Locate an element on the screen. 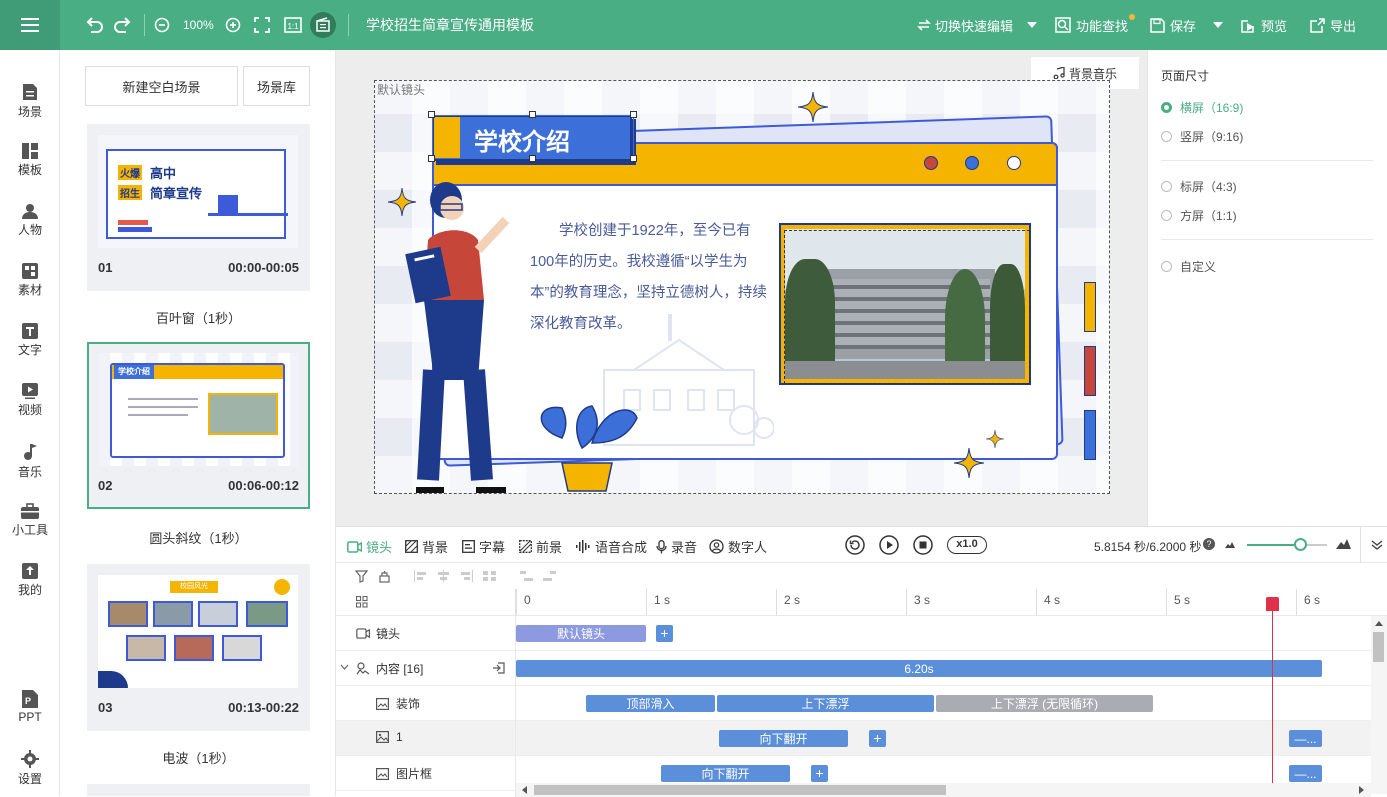 Image resolution: width=1387 pixels, height=797 pixels. scene-transition-label: 电波（1秒） is located at coordinates (198, 757).